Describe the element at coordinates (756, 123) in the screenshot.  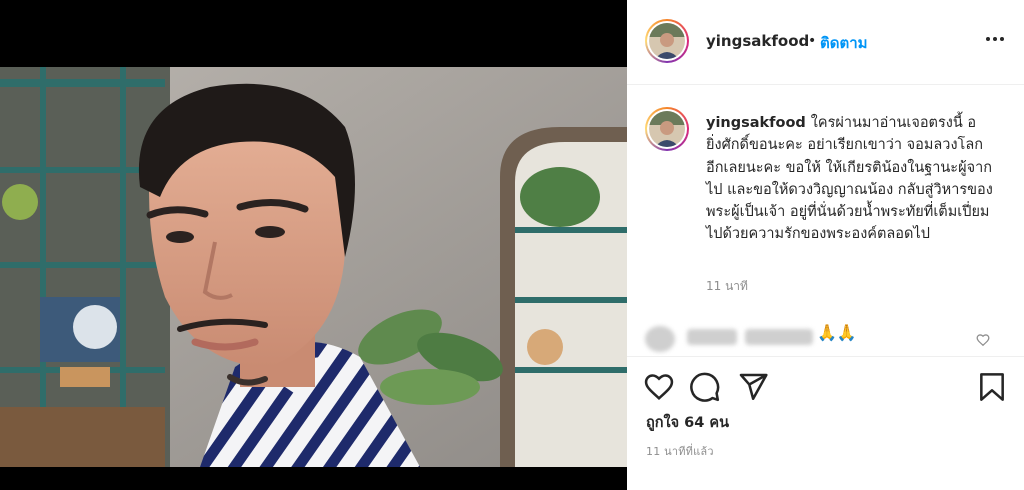
I see `caption-username: yingsakfood` at that location.